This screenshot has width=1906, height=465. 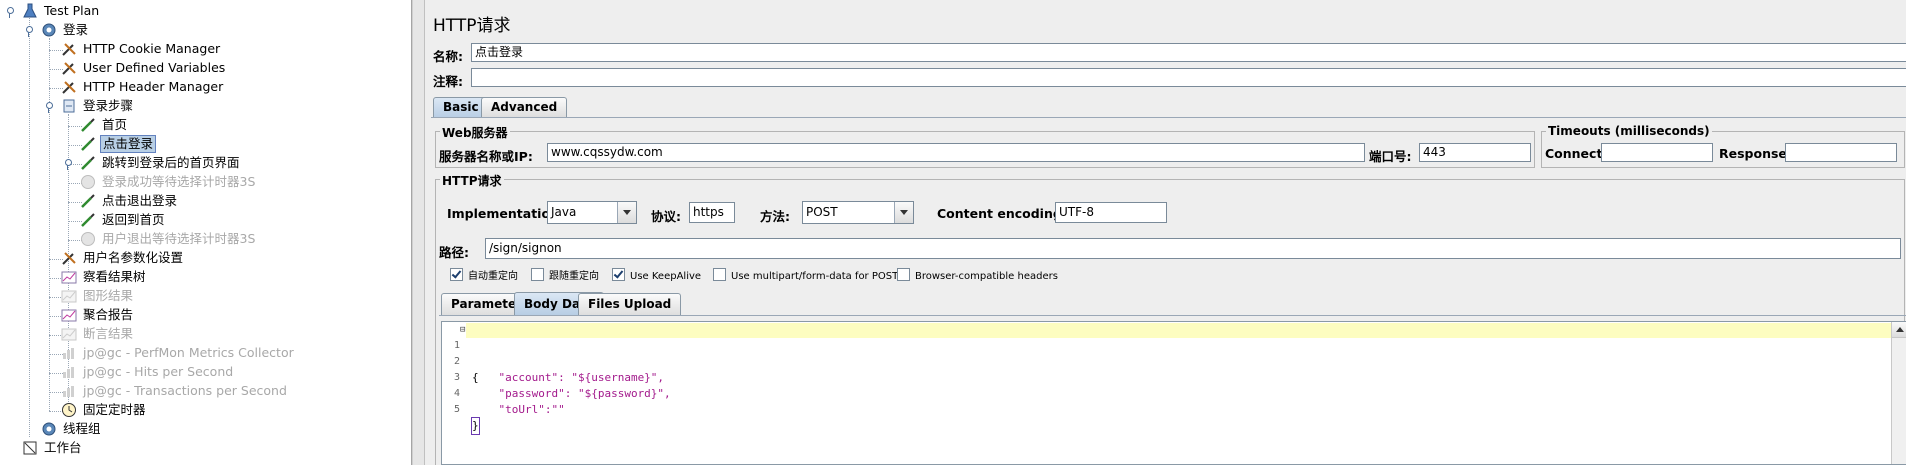 I want to click on http-request-title: HTTP请求, so click(x=472, y=180).